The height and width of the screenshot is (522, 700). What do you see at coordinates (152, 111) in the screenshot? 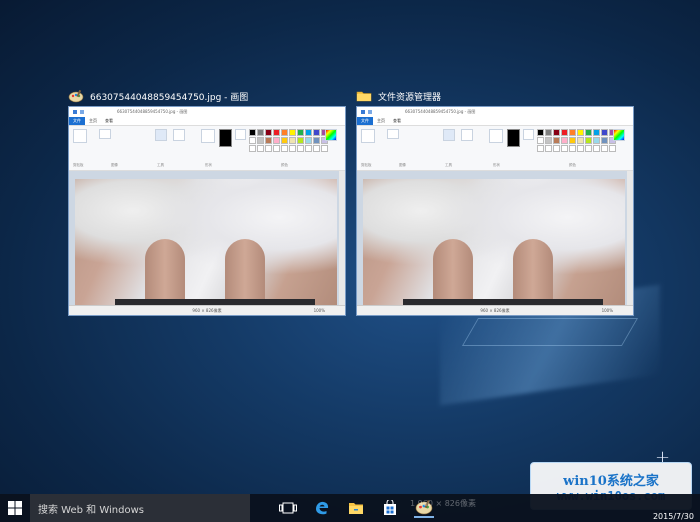
I see `inner-window-caption: 66307544048859454750.jpg - 画图` at bounding box center [152, 111].